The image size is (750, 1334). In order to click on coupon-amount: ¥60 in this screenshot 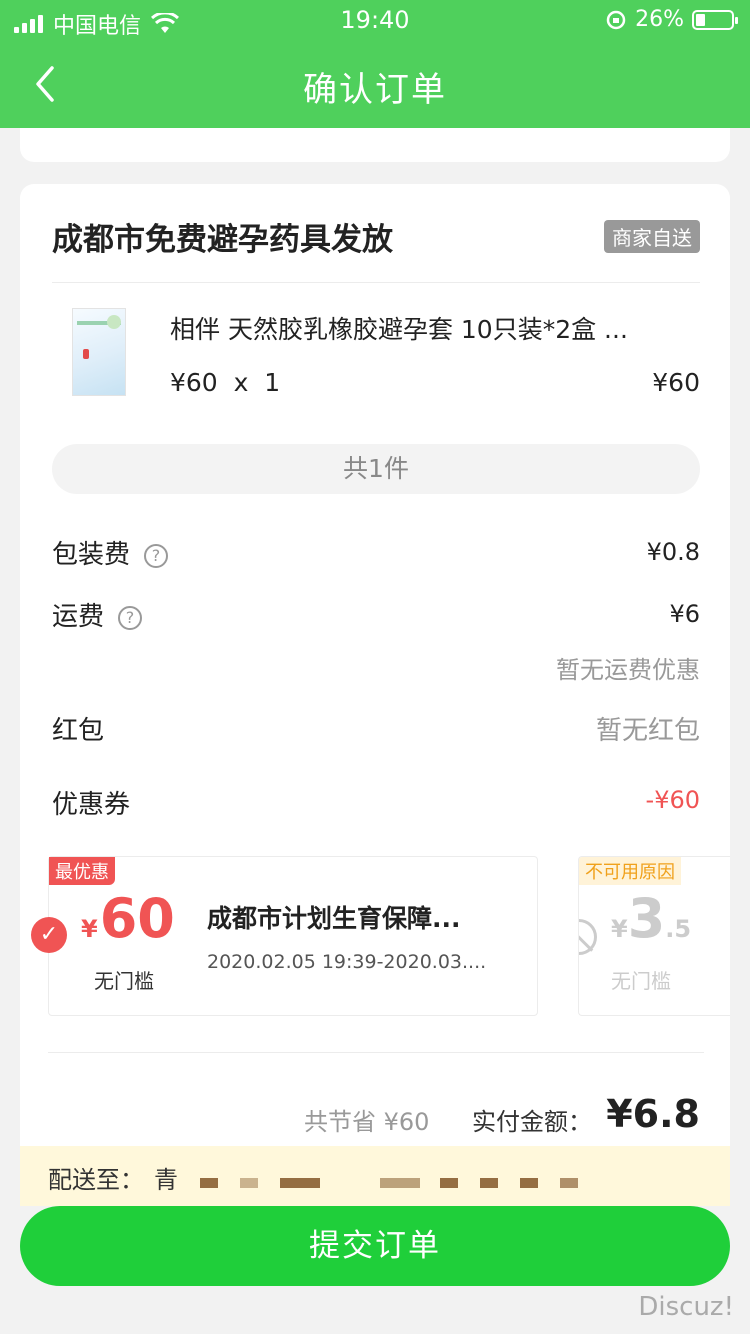, I will do `click(128, 918)`.